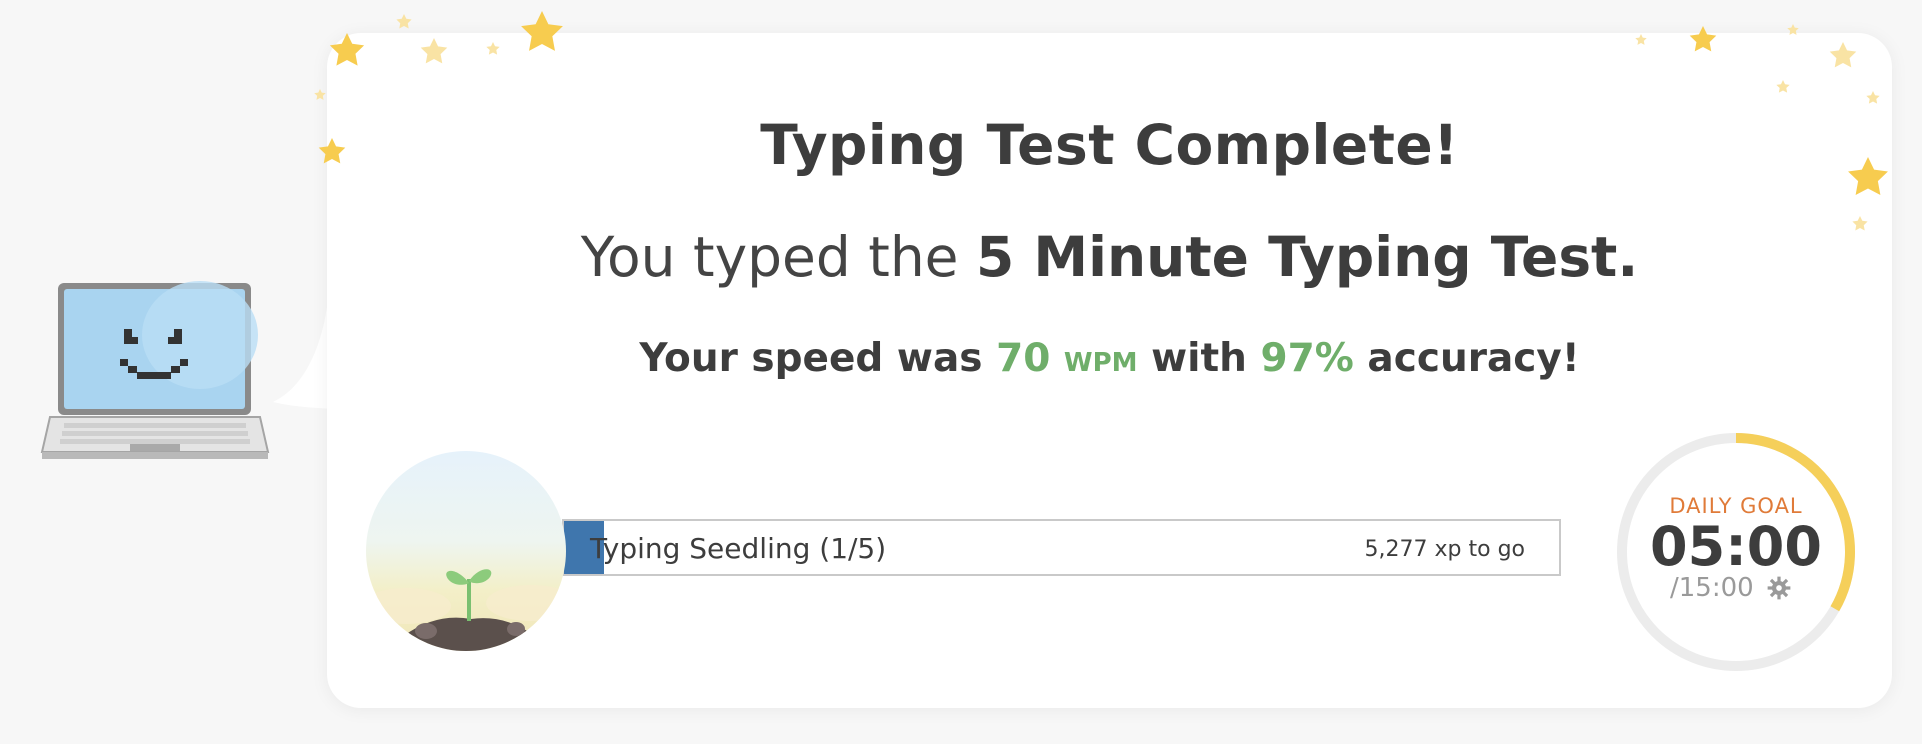 This screenshot has height=744, width=1922. What do you see at coordinates (818, 358) in the screenshot?
I see `speed-prefix: Your speed was` at bounding box center [818, 358].